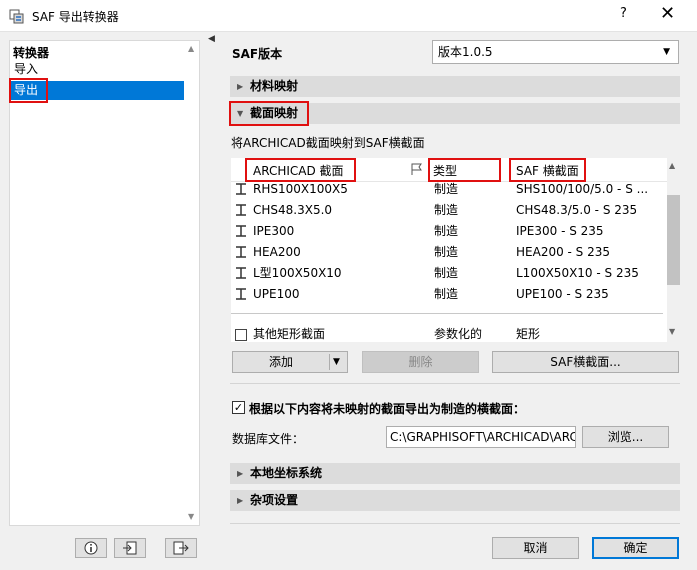  I want to click on saf-version-label: SAF版本, so click(257, 54).